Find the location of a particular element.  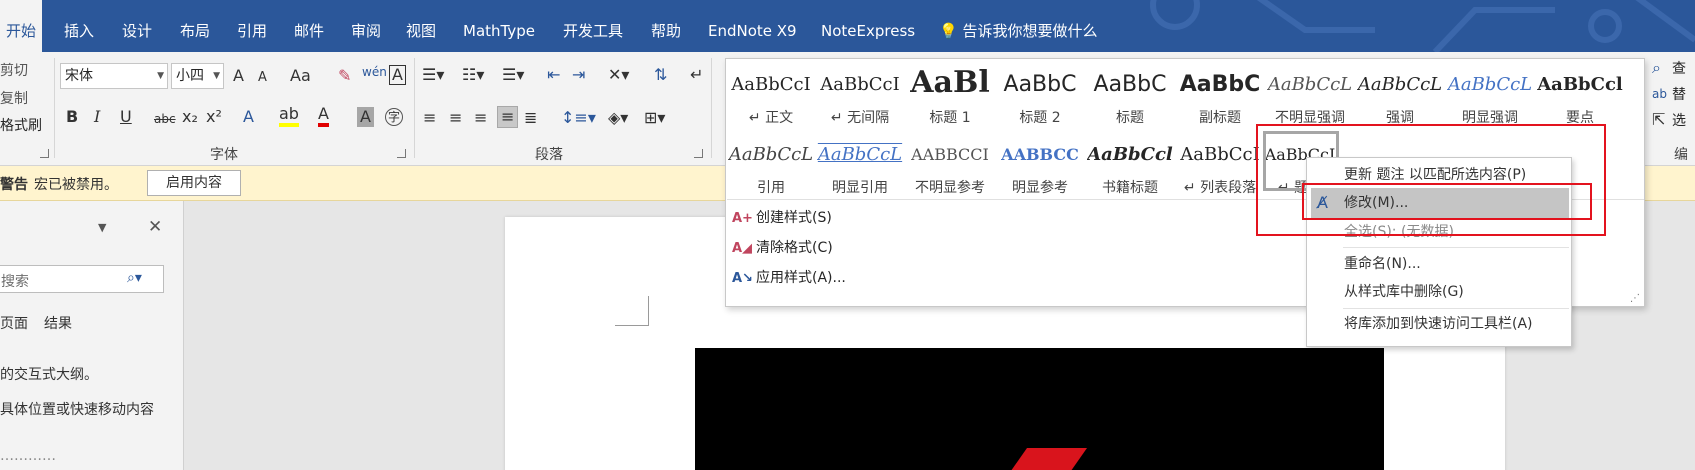

tab-insert: 插入 is located at coordinates (79, 26).